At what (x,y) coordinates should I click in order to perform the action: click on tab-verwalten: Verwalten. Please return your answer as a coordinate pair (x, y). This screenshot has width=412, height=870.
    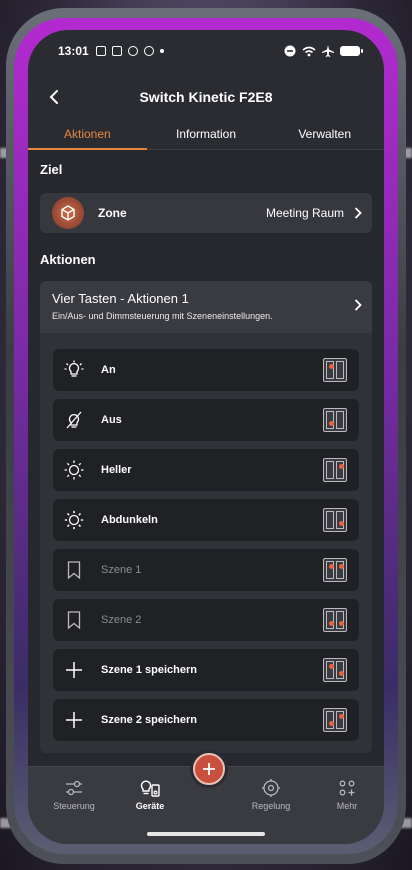
    Looking at the image, I should click on (324, 135).